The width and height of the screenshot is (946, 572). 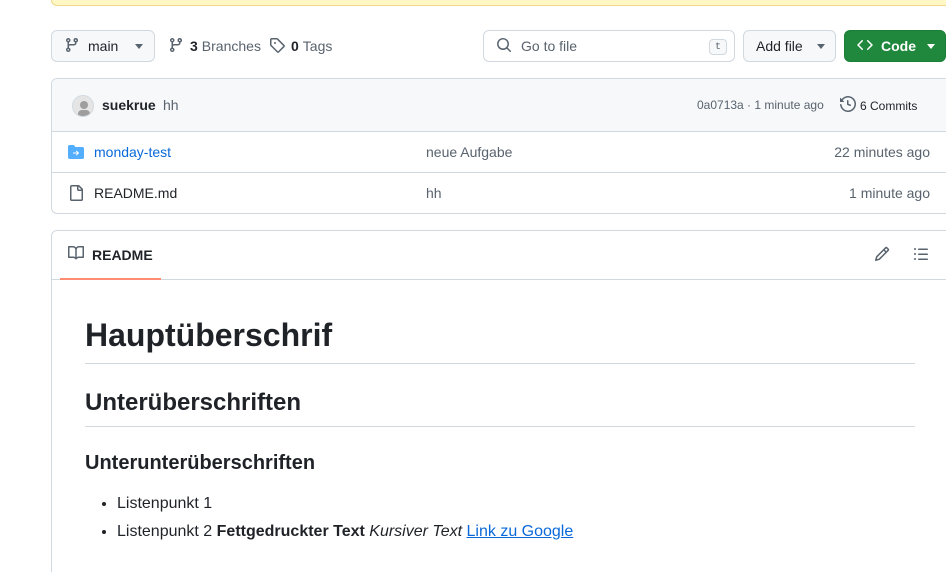 I want to click on book-icon, so click(x=76, y=254).